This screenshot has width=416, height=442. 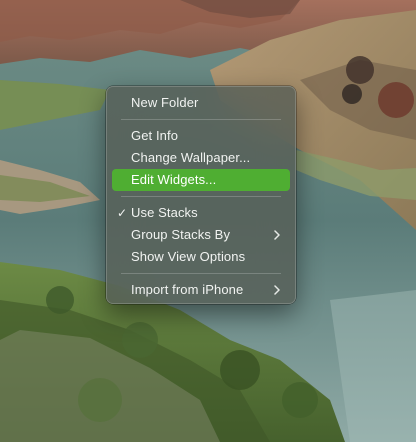 What do you see at coordinates (155, 135) in the screenshot?
I see `menu-item-label: Get Info` at bounding box center [155, 135].